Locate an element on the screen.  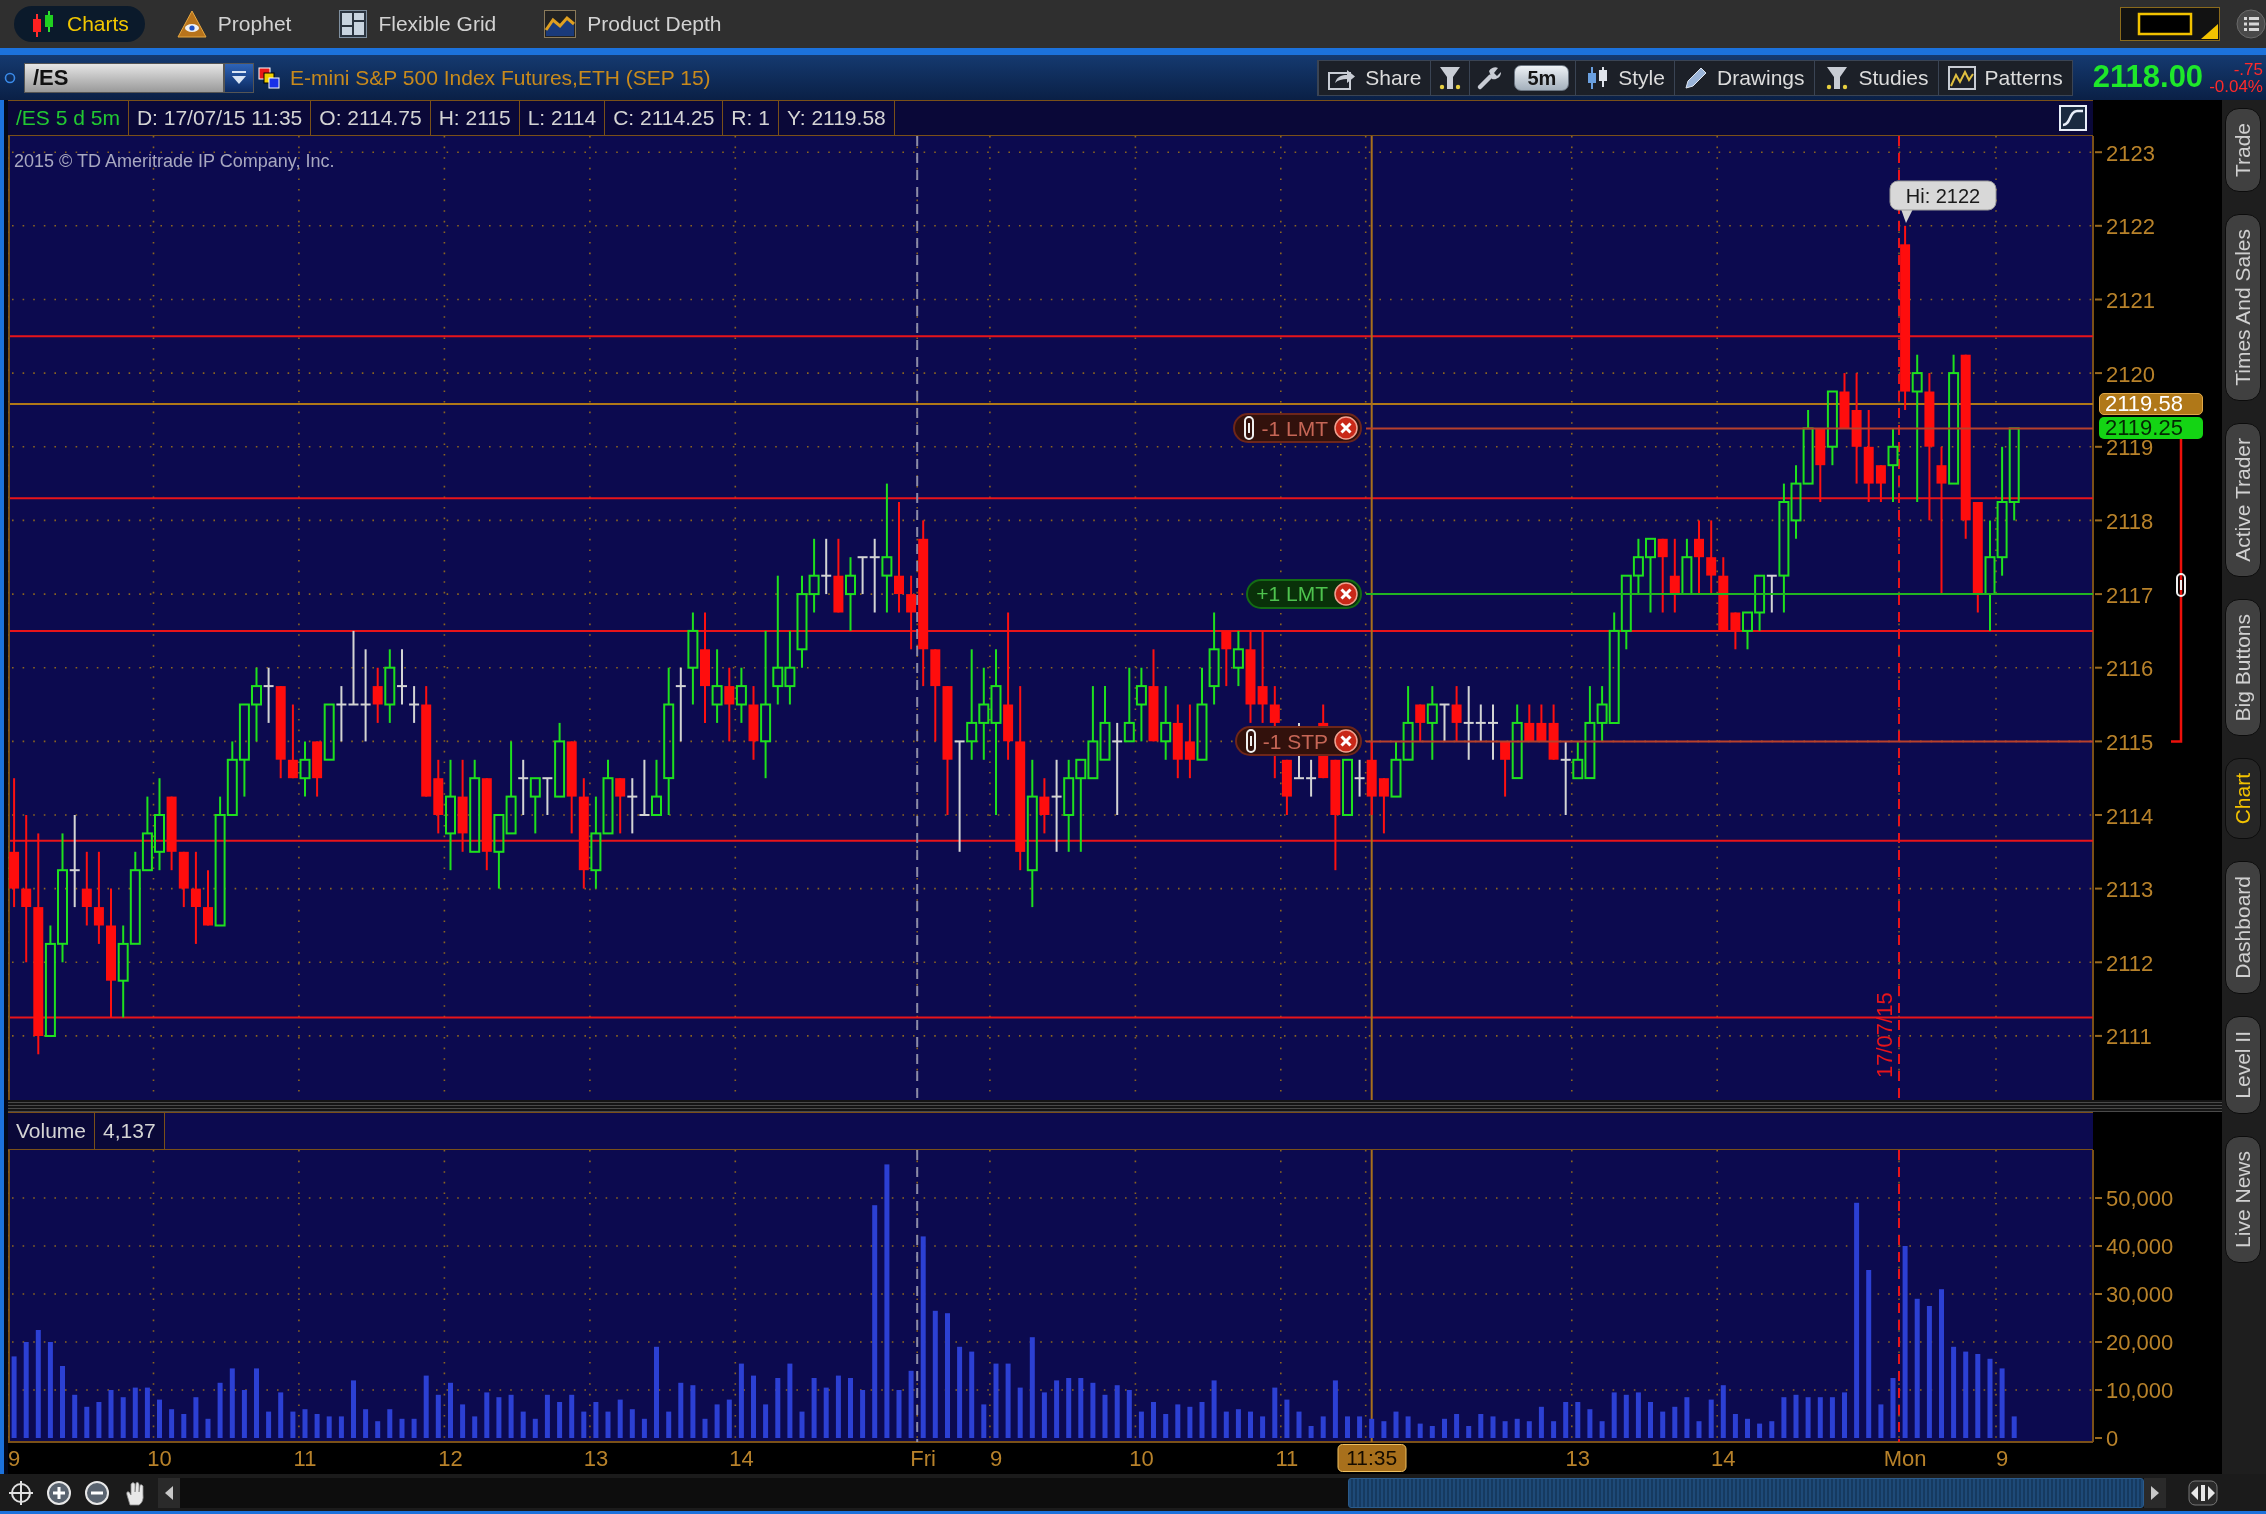
zoom-out-button is located at coordinates (97, 1492).